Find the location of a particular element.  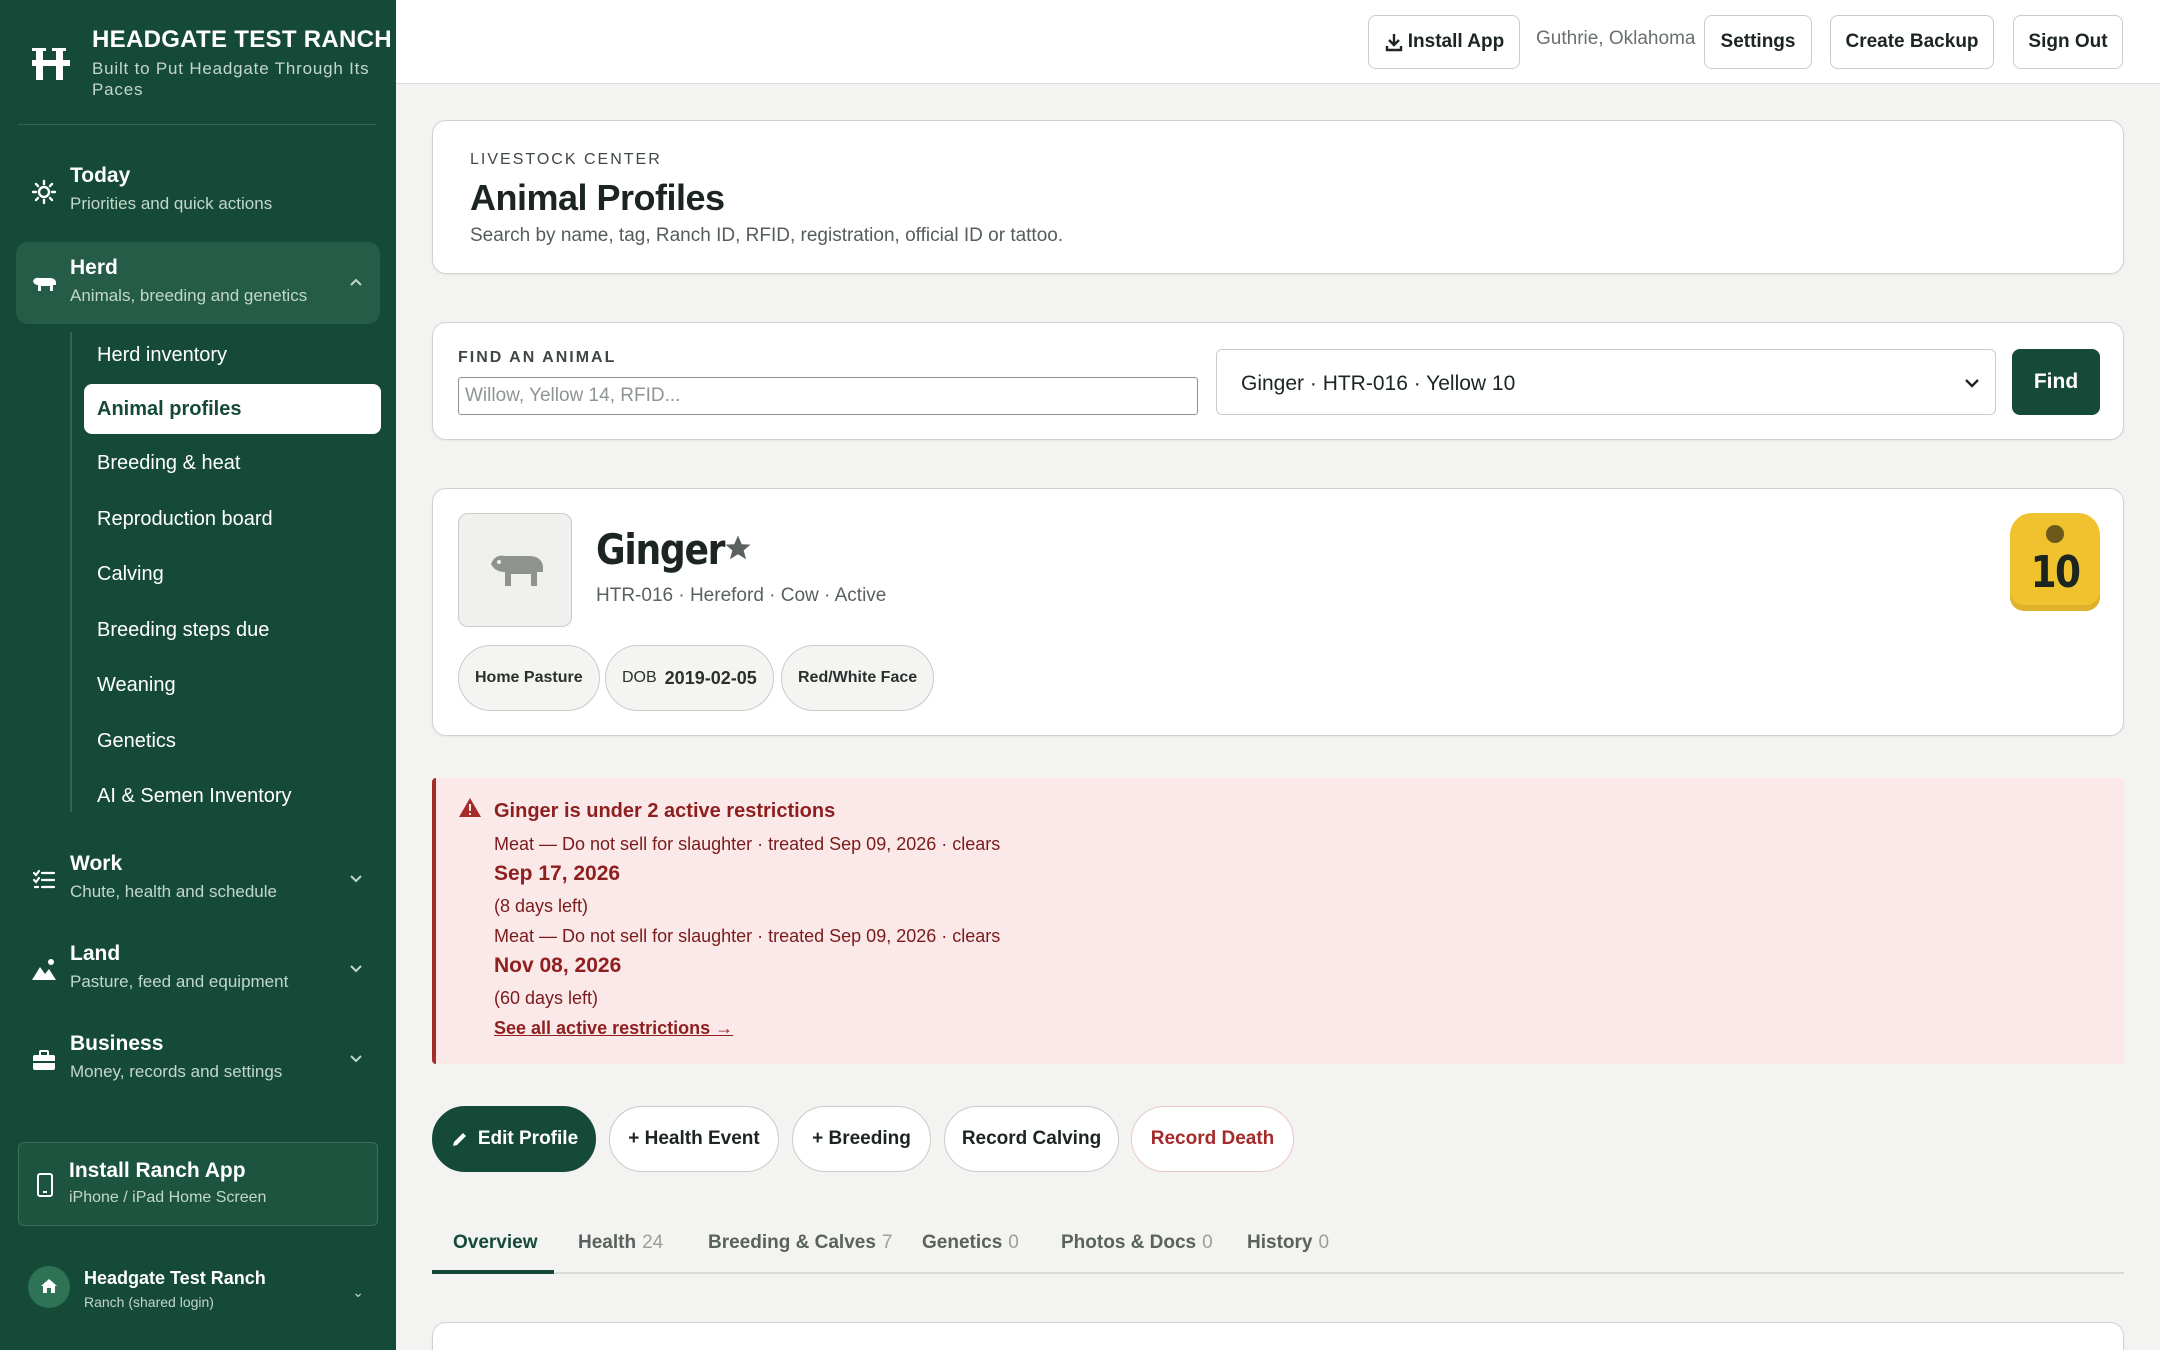

nav-group-subtitle: Pasture, feed and equipment is located at coordinates (179, 981).